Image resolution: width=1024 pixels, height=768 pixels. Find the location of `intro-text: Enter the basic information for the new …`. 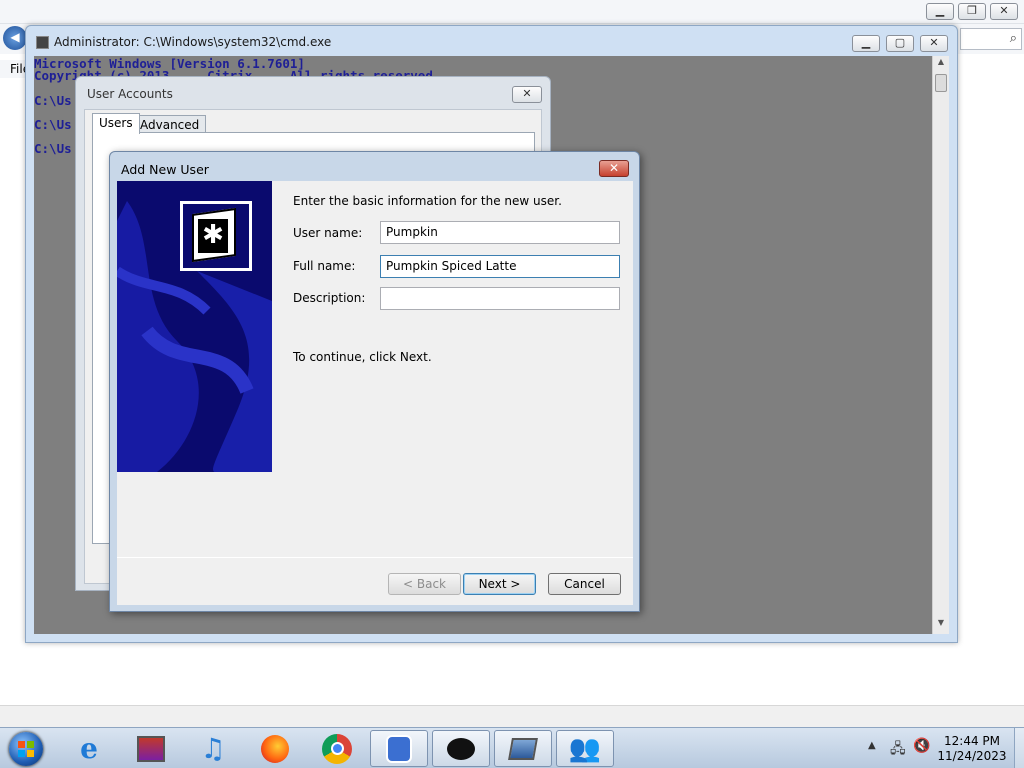

intro-text: Enter the basic information for the new … is located at coordinates (427, 201).